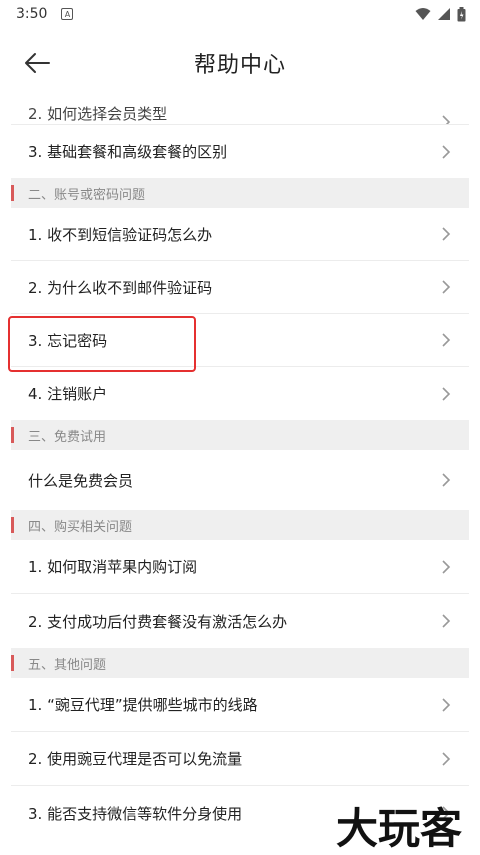 The image size is (480, 855). Describe the element at coordinates (32, 14) in the screenshot. I see `status-time: 3:50` at that location.